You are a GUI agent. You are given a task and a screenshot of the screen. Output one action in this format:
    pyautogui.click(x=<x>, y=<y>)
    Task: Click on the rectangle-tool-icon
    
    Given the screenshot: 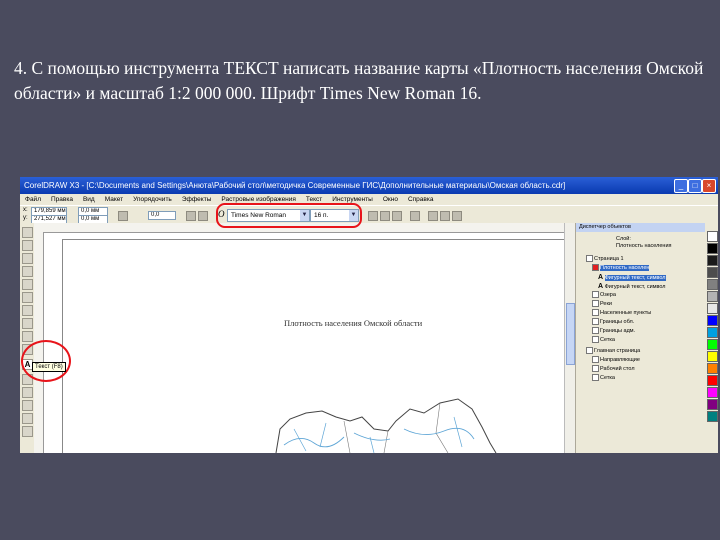 What is the action you would take?
    pyautogui.click(x=27, y=310)
    